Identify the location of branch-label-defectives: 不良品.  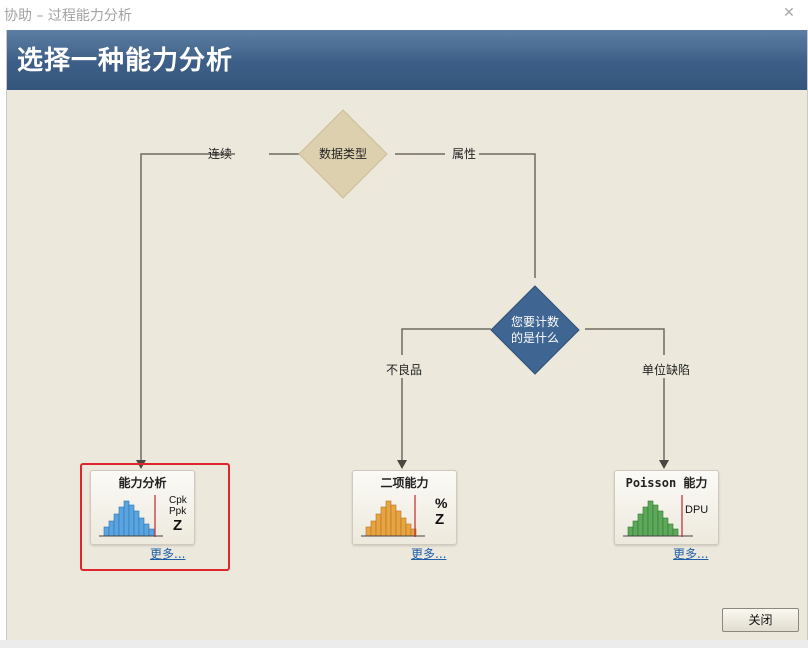
(404, 369).